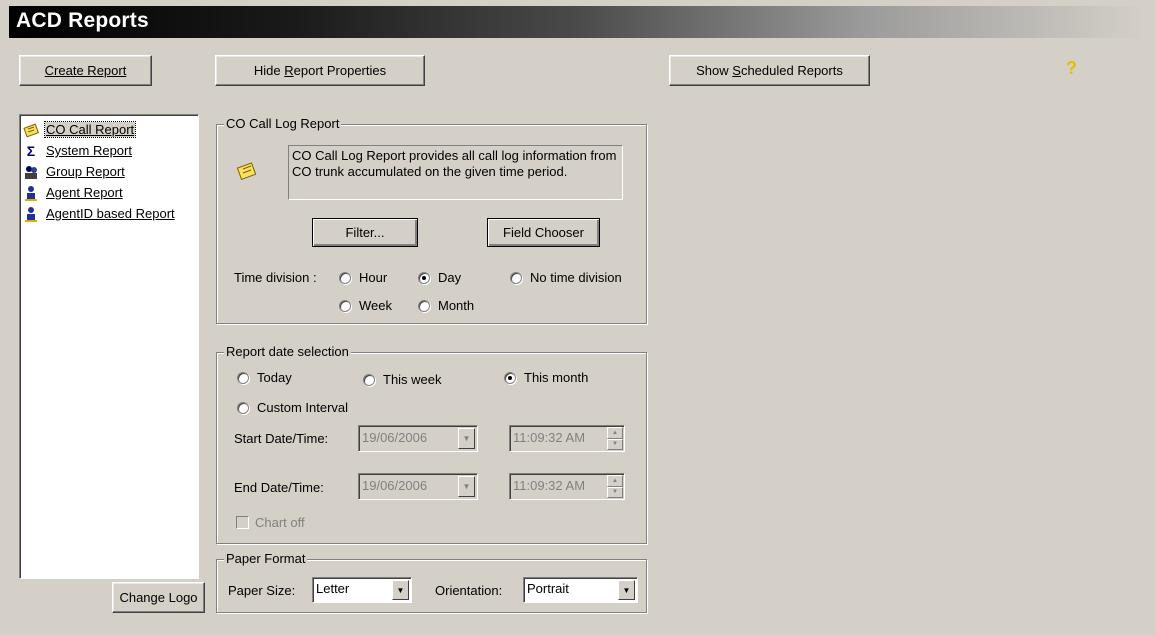 Image resolution: width=1155 pixels, height=635 pixels. What do you see at coordinates (369, 379) in the screenshot?
I see `radio-this-week-circle` at bounding box center [369, 379].